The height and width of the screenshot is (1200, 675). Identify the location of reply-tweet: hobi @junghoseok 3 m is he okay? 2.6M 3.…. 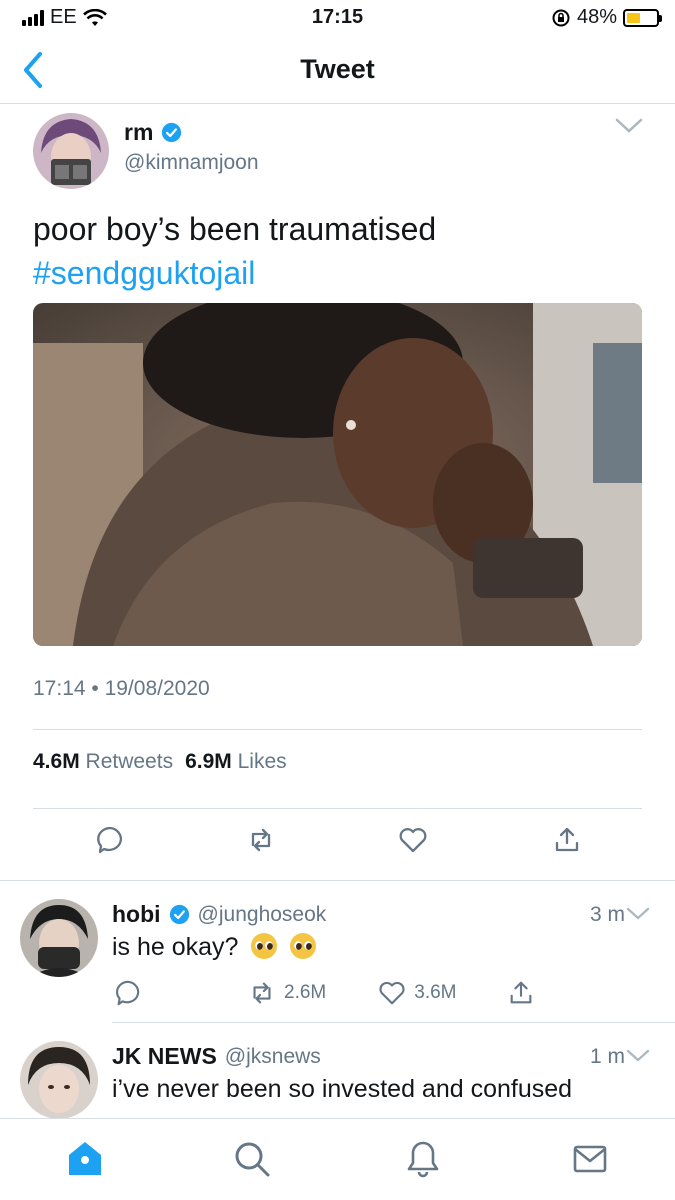
(337, 951).